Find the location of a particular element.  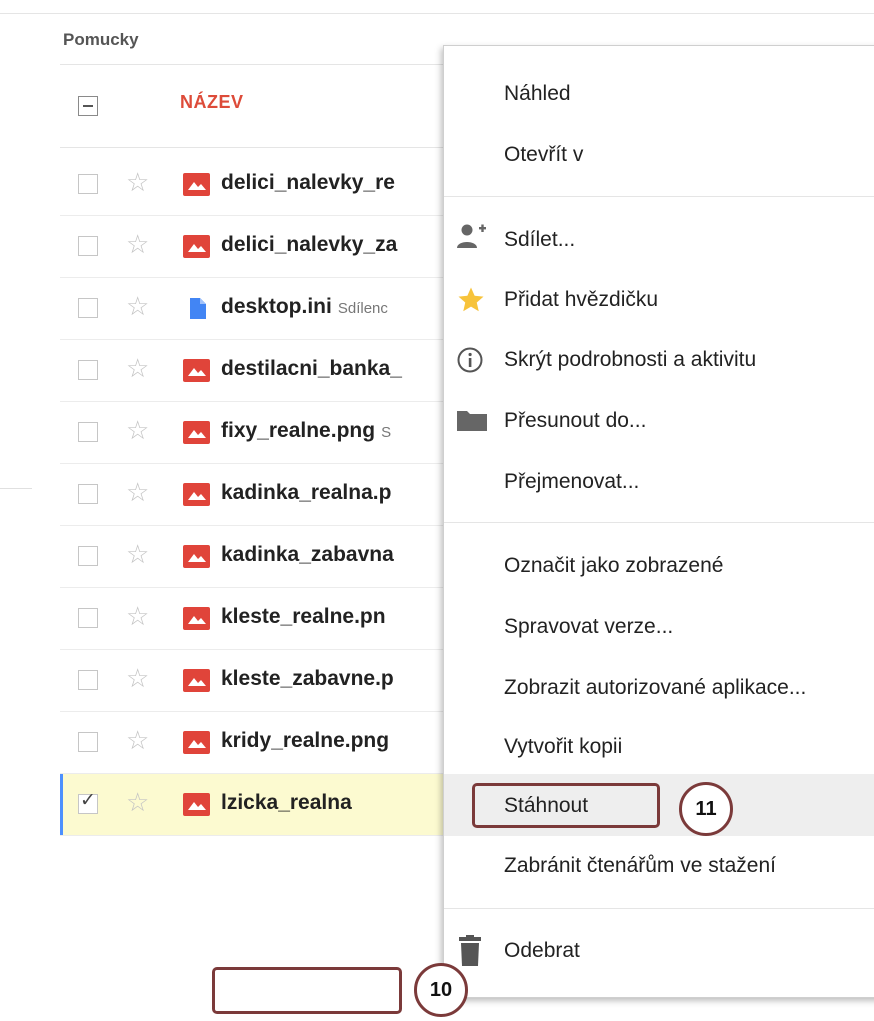

info-icon is located at coordinates (470, 360).